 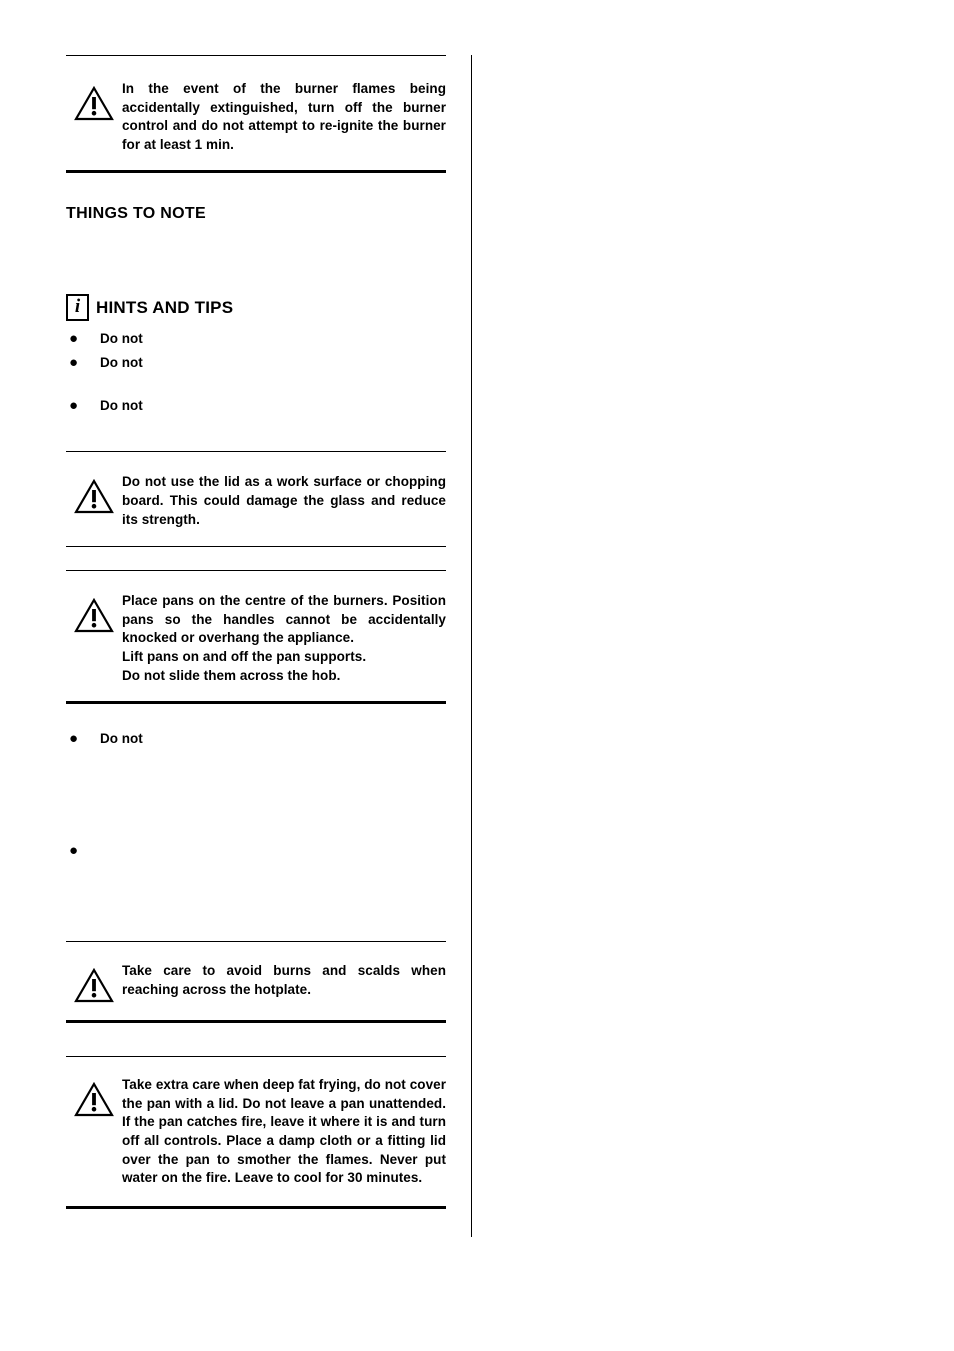 I want to click on spacer-top, so click(x=256, y=27).